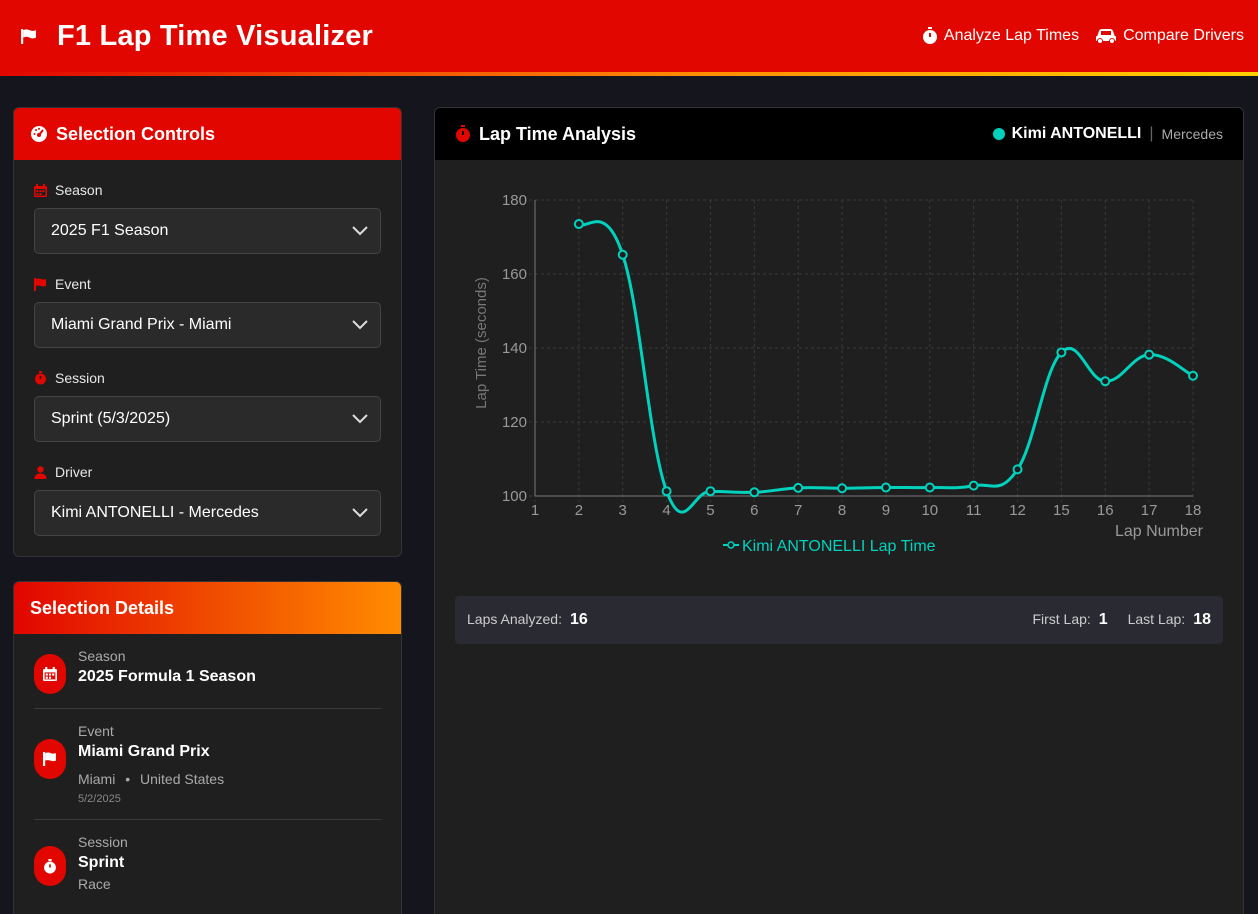  What do you see at coordinates (207, 378) in the screenshot?
I see `session-label-row: Session` at bounding box center [207, 378].